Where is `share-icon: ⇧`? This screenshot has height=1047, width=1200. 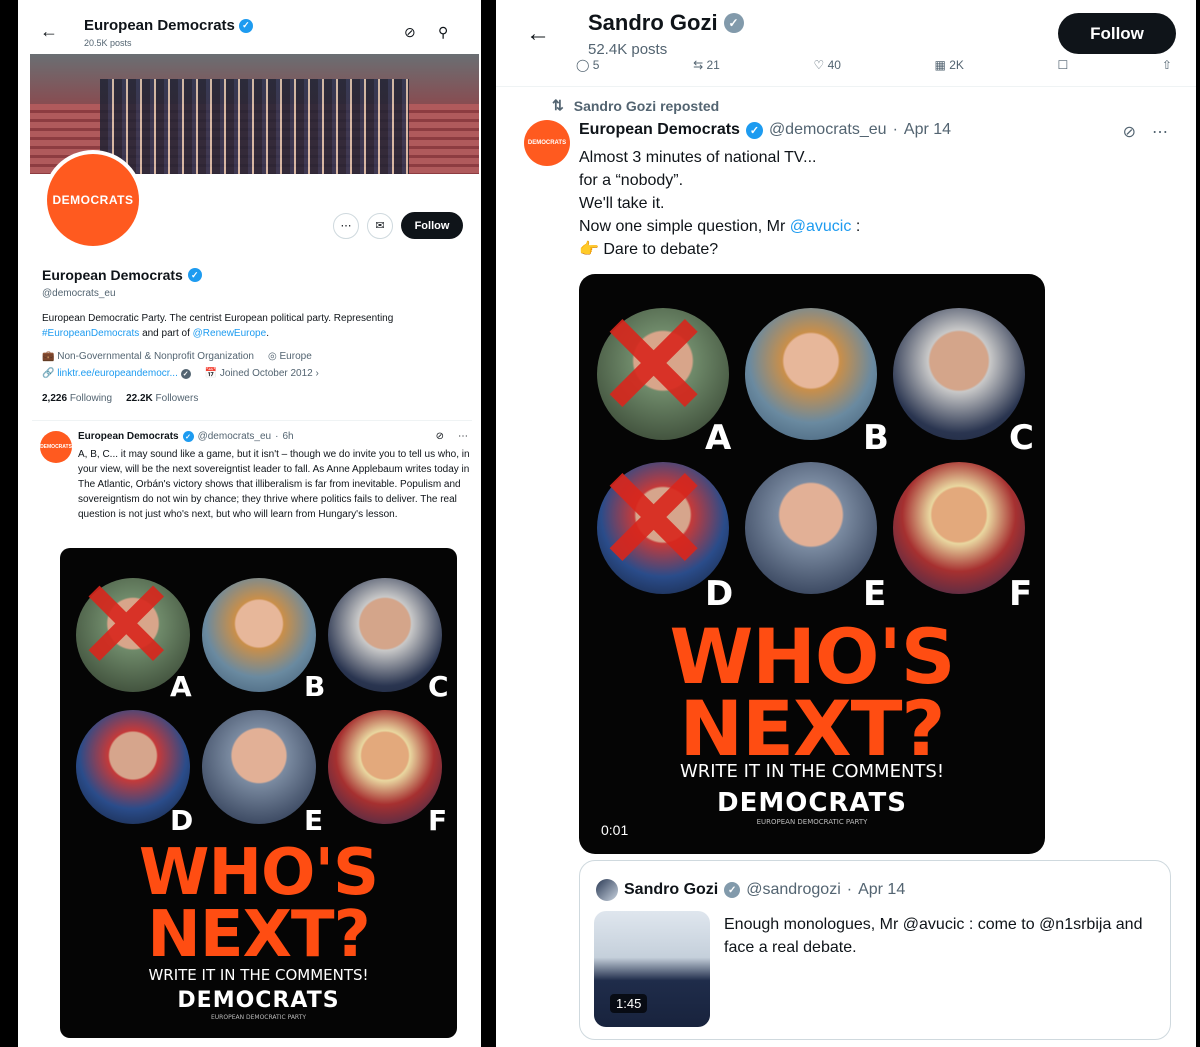
share-icon: ⇧ is located at coordinates (1167, 65).